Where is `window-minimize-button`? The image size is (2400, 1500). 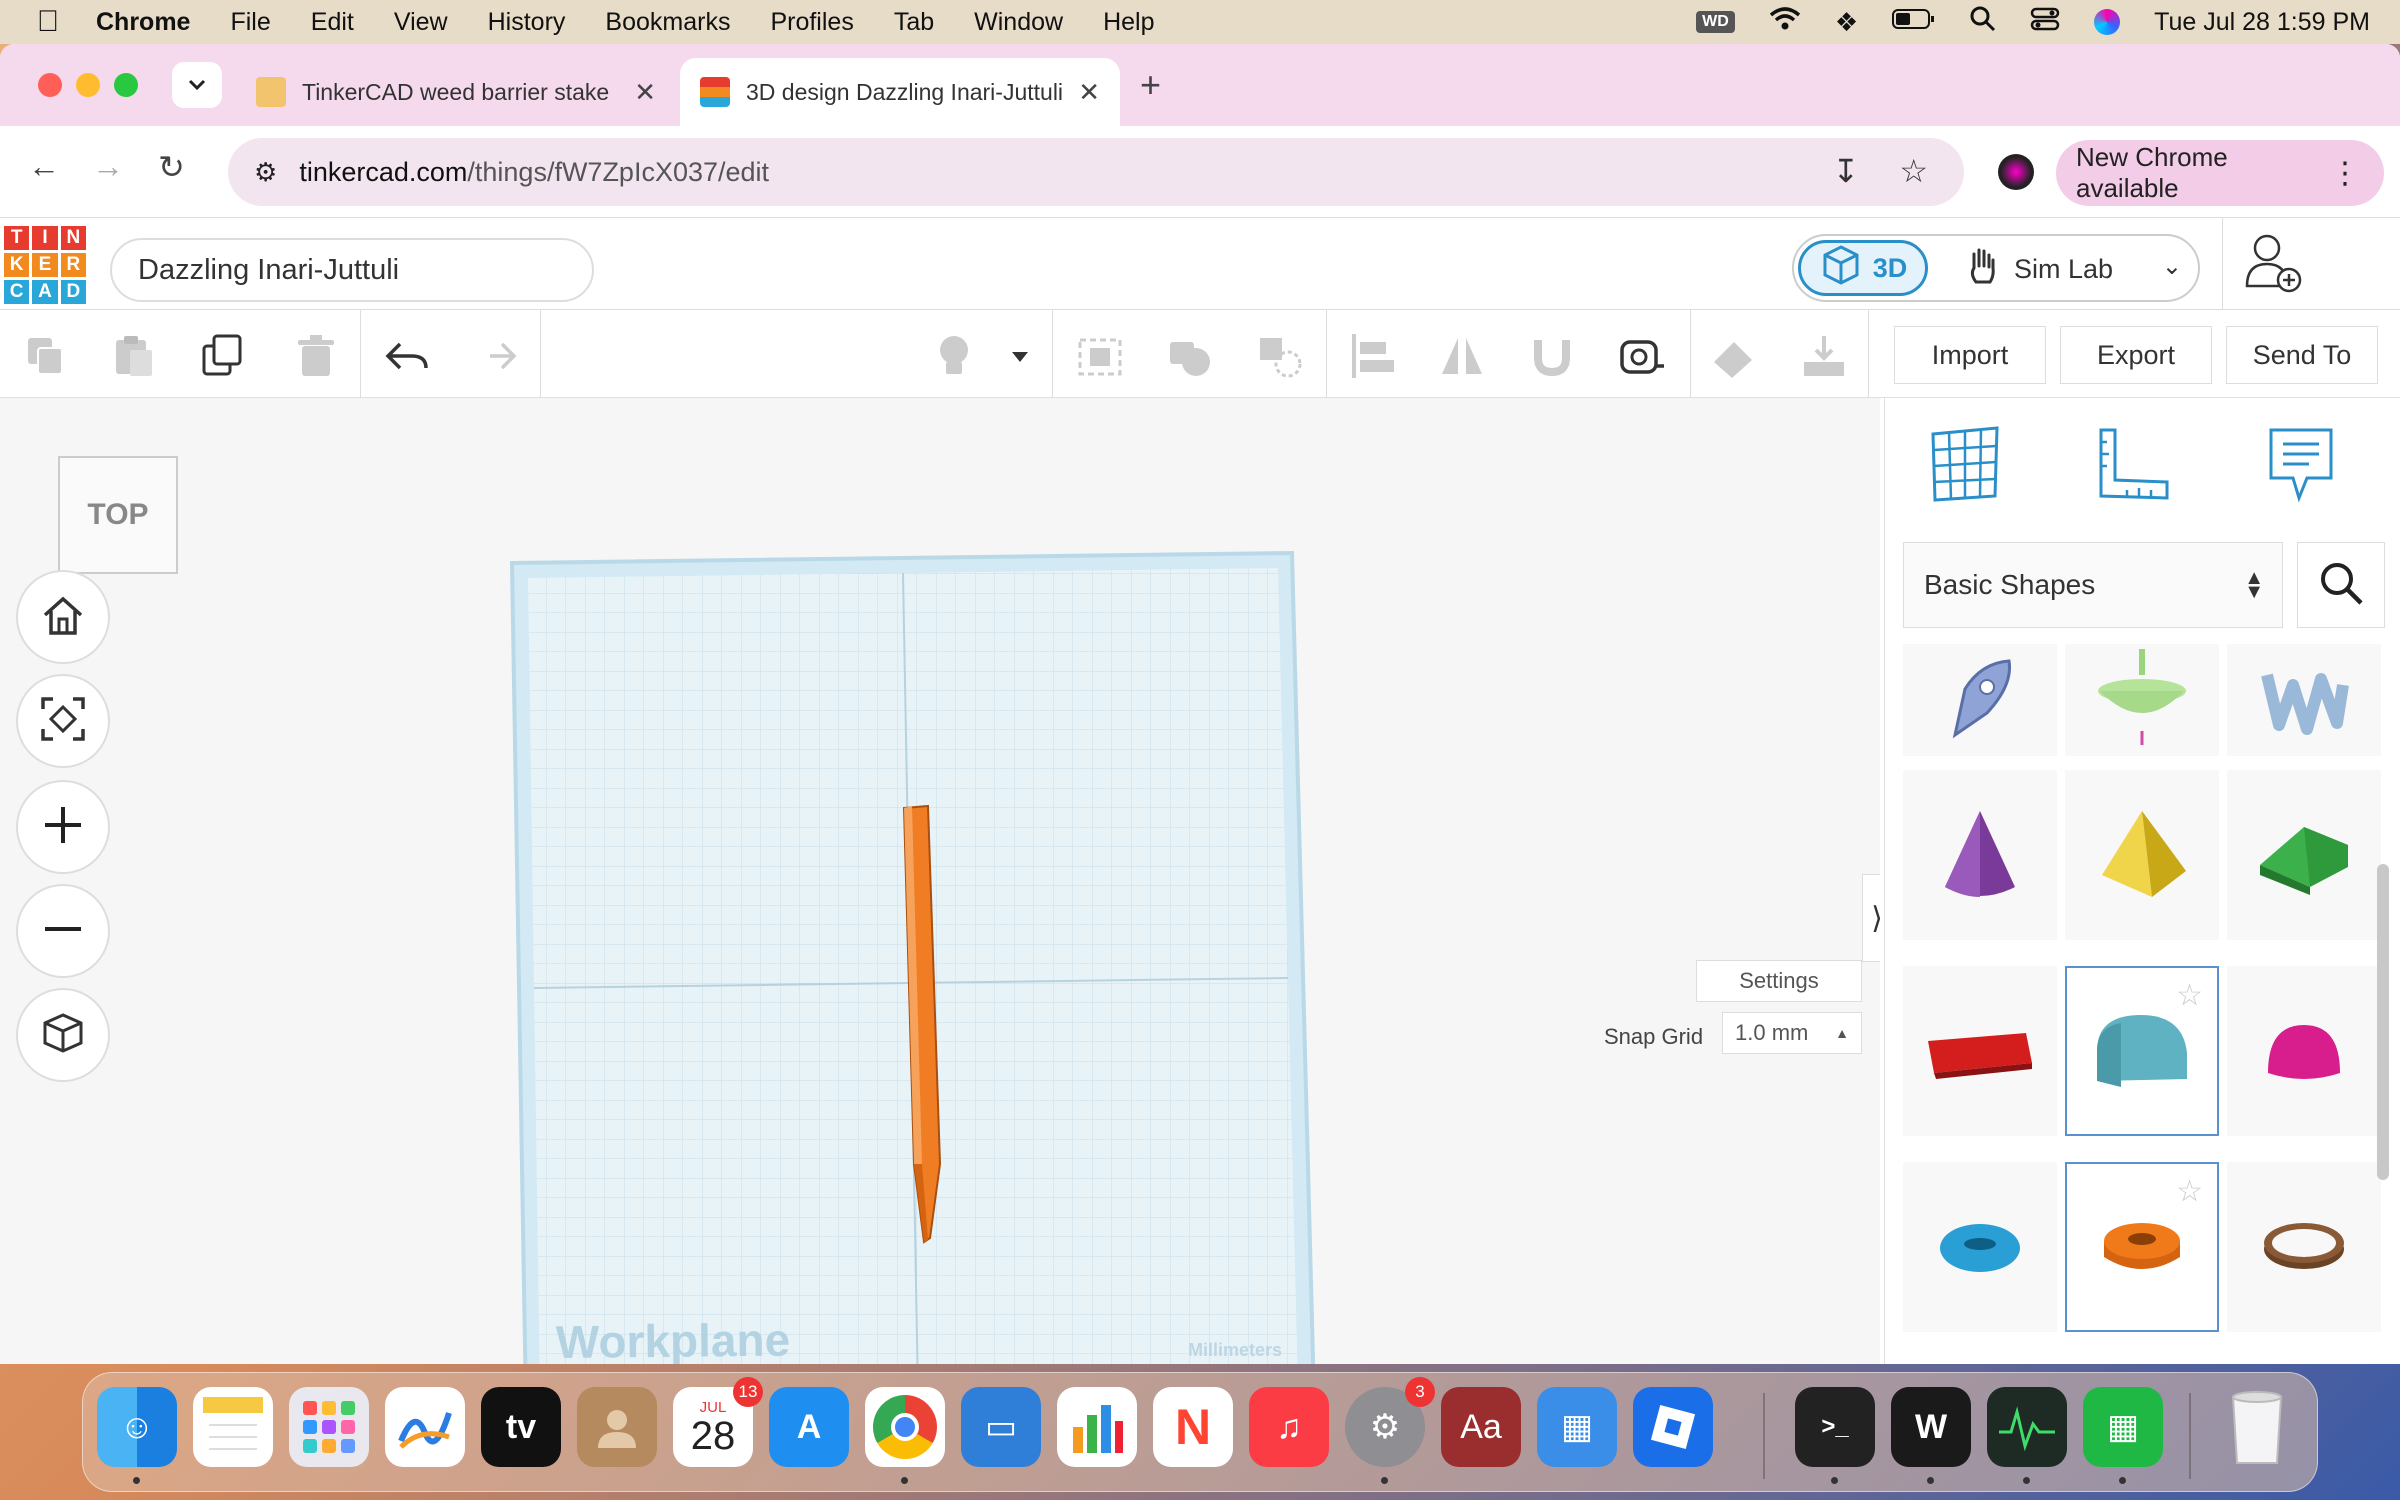
window-minimize-button is located at coordinates (88, 85).